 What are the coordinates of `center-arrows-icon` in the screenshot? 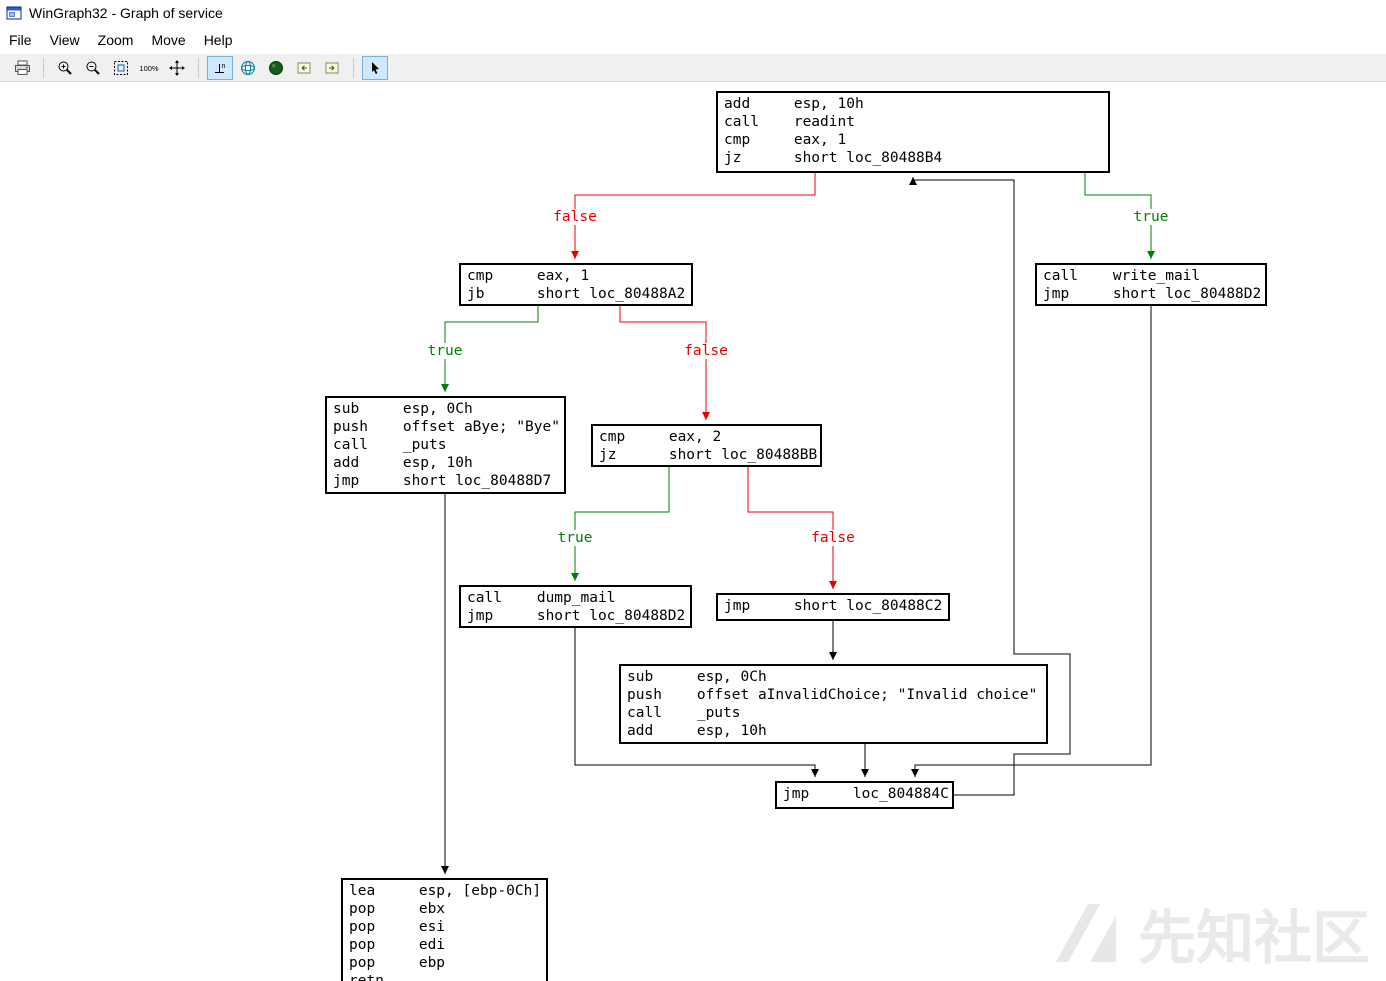 It's located at (177, 67).